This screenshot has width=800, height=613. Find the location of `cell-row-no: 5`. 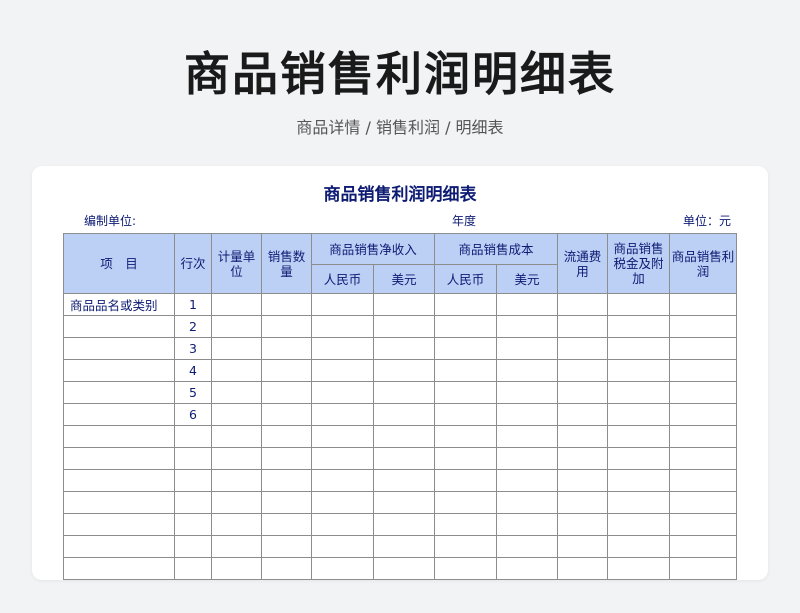

cell-row-no: 5 is located at coordinates (193, 392).